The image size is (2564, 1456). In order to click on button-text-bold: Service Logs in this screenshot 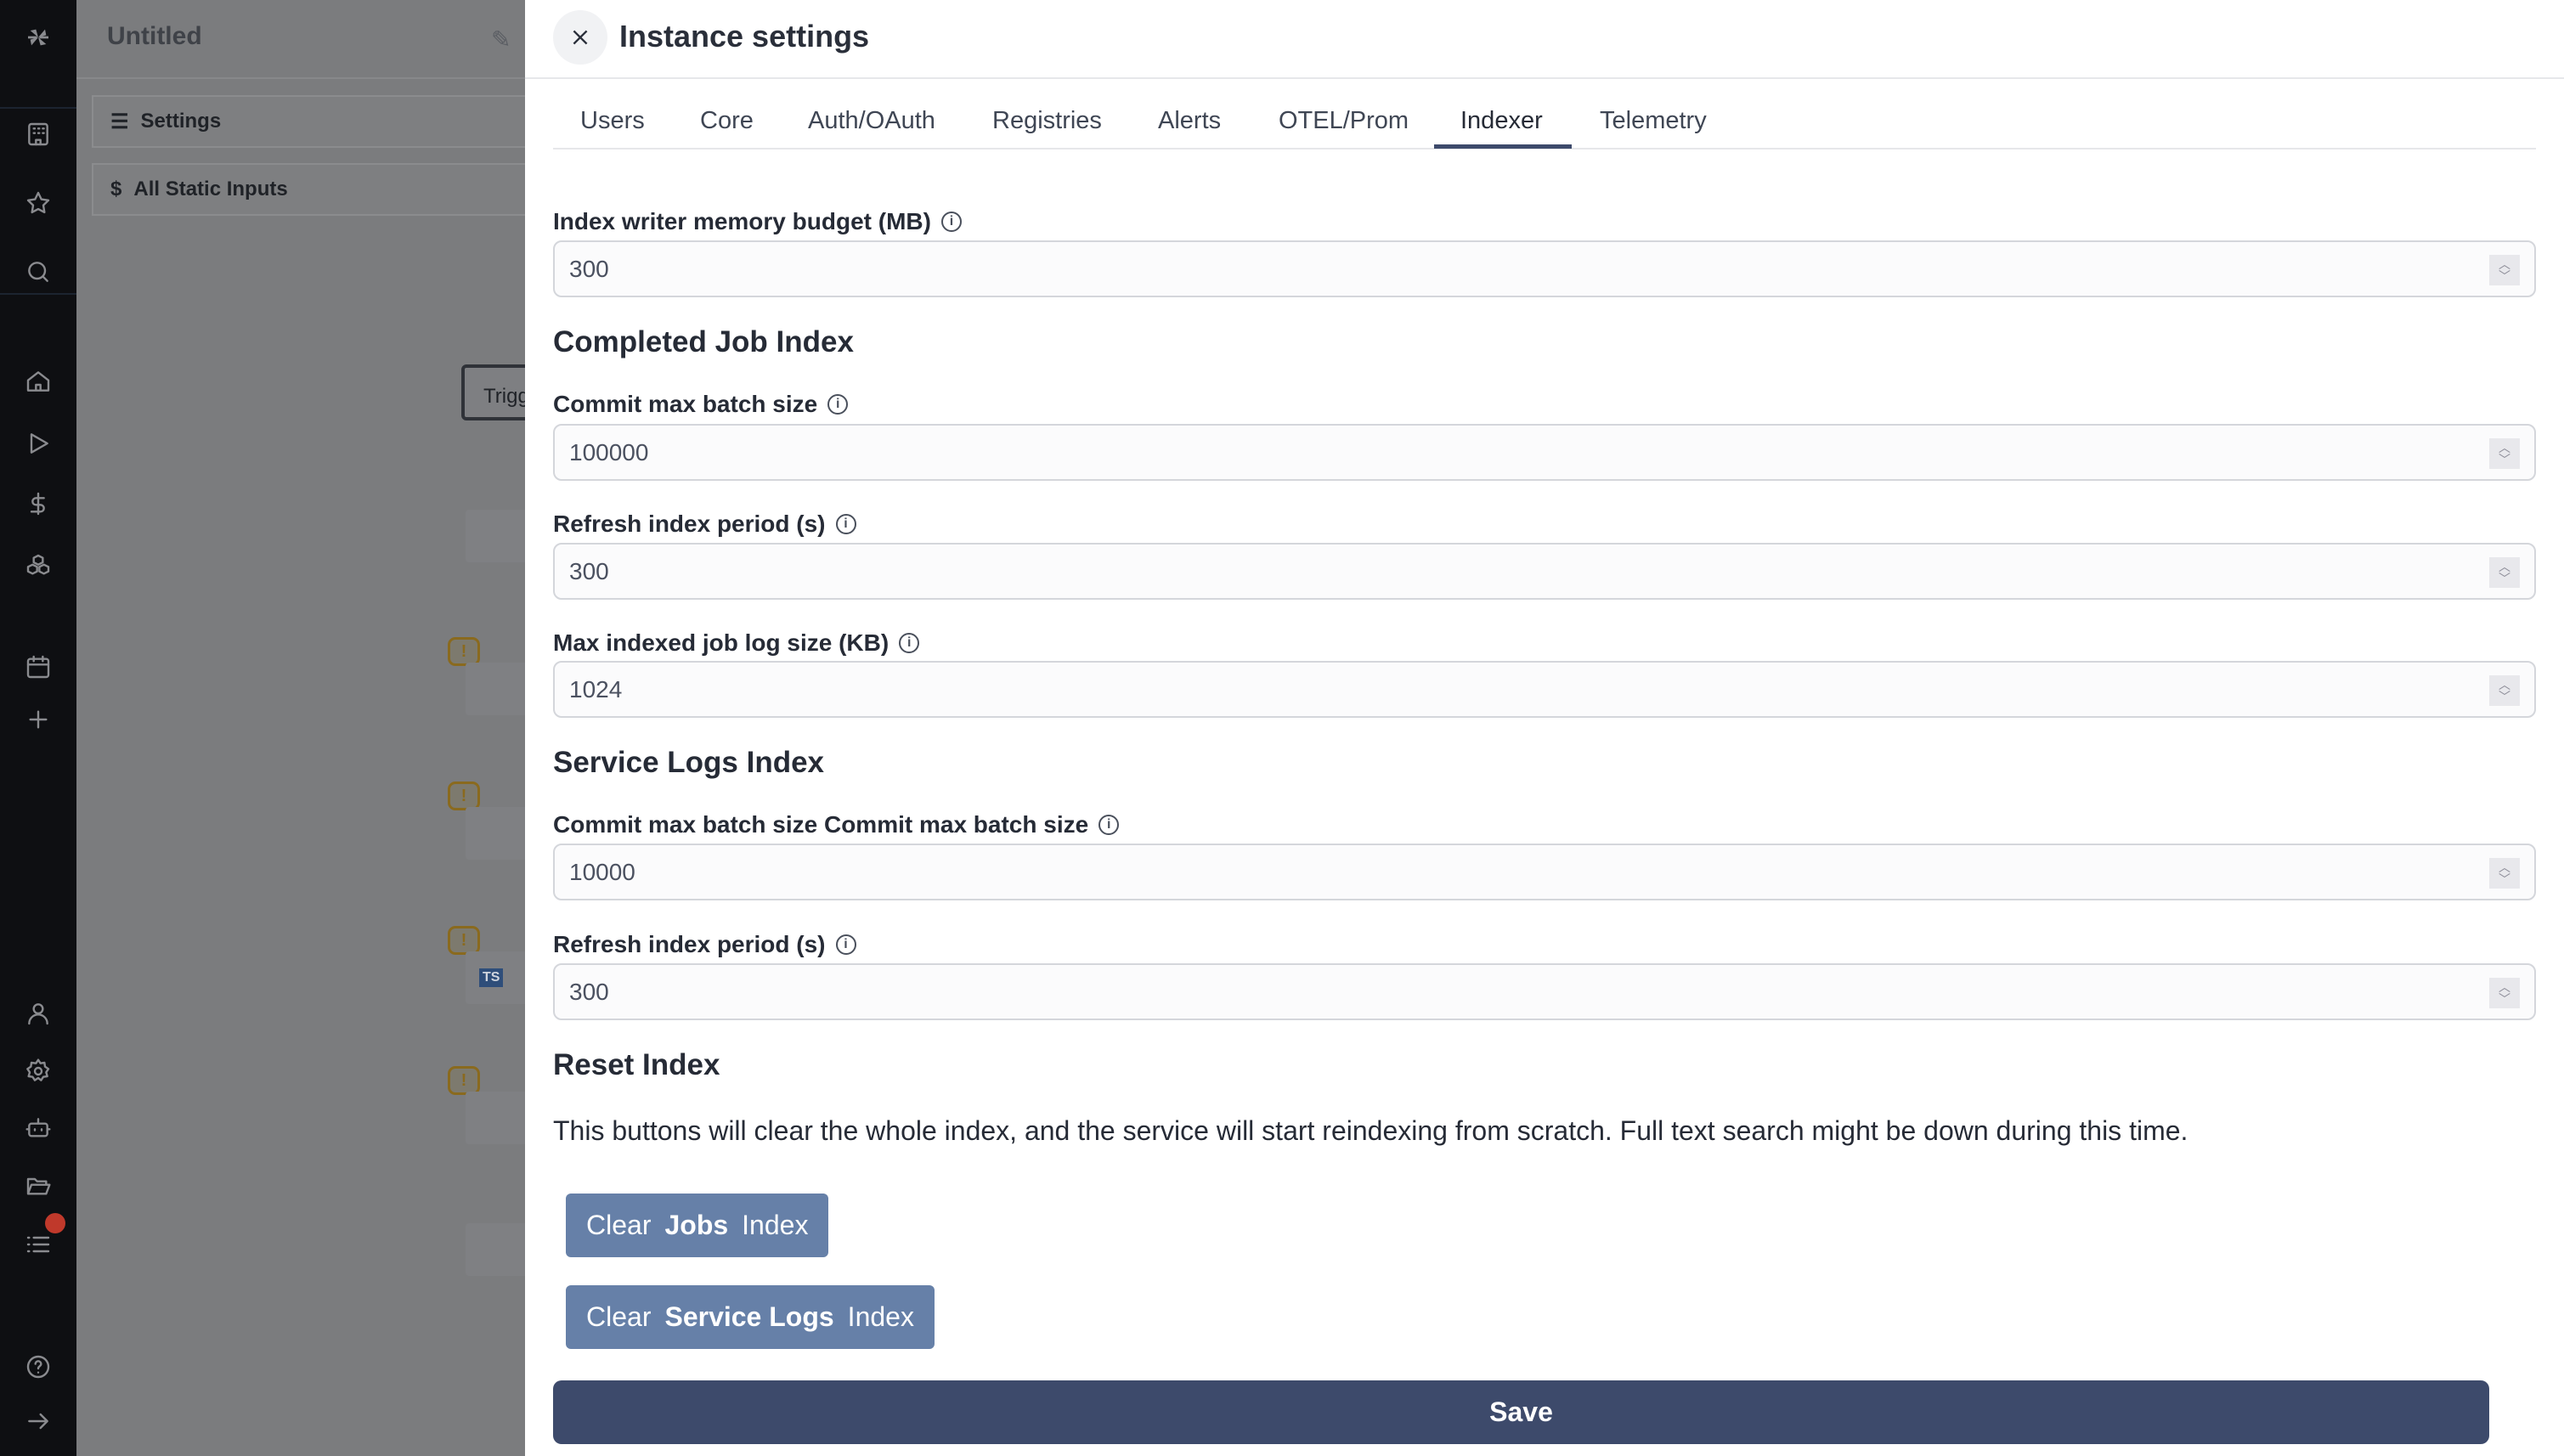, I will do `click(749, 1316)`.